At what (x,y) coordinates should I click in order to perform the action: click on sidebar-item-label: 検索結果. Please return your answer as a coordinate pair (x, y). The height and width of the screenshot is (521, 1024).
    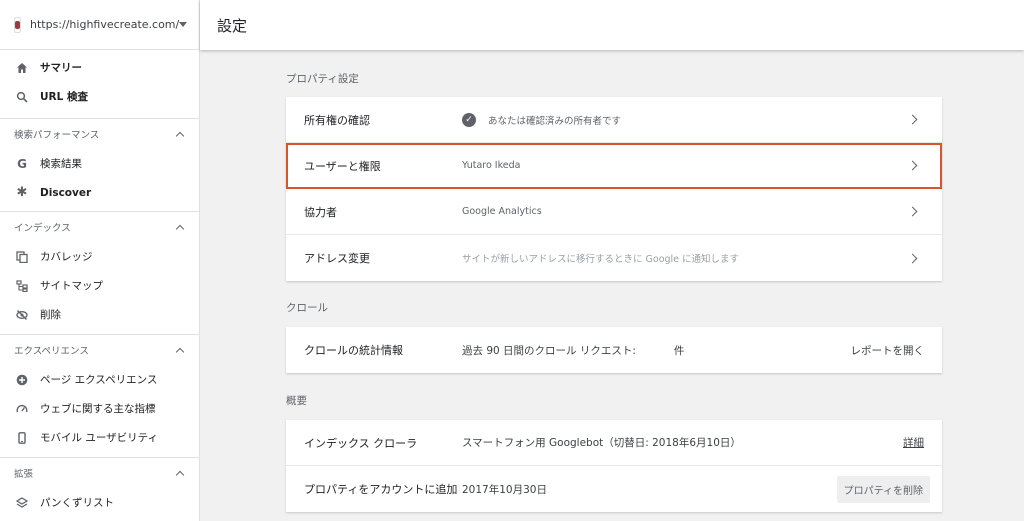
    Looking at the image, I should click on (61, 164).